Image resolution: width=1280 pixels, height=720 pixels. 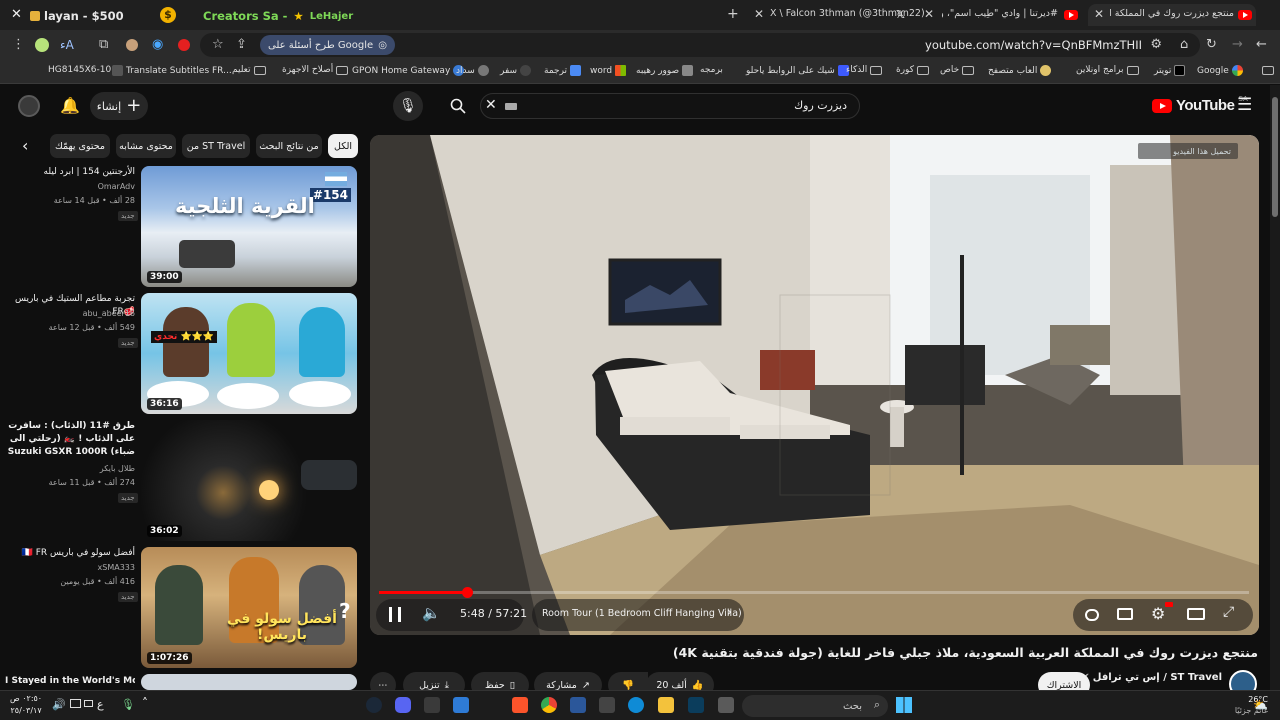 I want to click on bookmark-kora: كورة, so click(x=912, y=70).